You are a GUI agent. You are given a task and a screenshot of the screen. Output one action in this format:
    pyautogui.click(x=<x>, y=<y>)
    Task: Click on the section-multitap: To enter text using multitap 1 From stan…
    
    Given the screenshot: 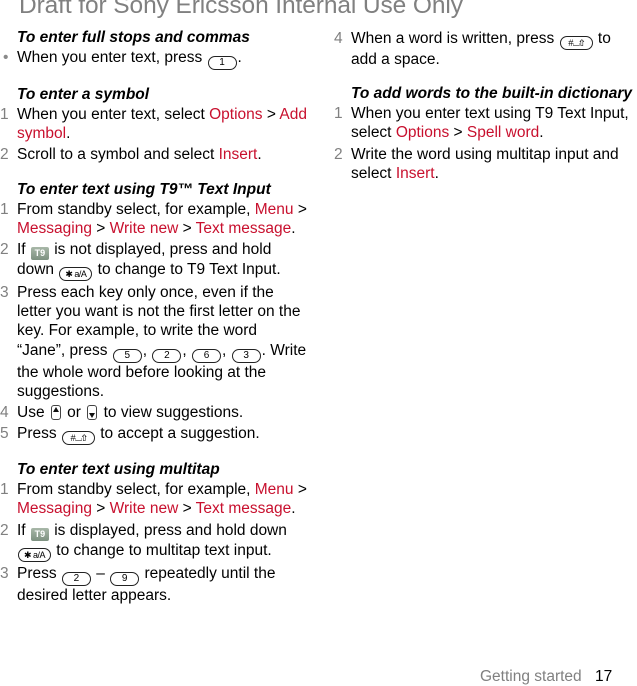 What is the action you would take?
    pyautogui.click(x=153, y=533)
    